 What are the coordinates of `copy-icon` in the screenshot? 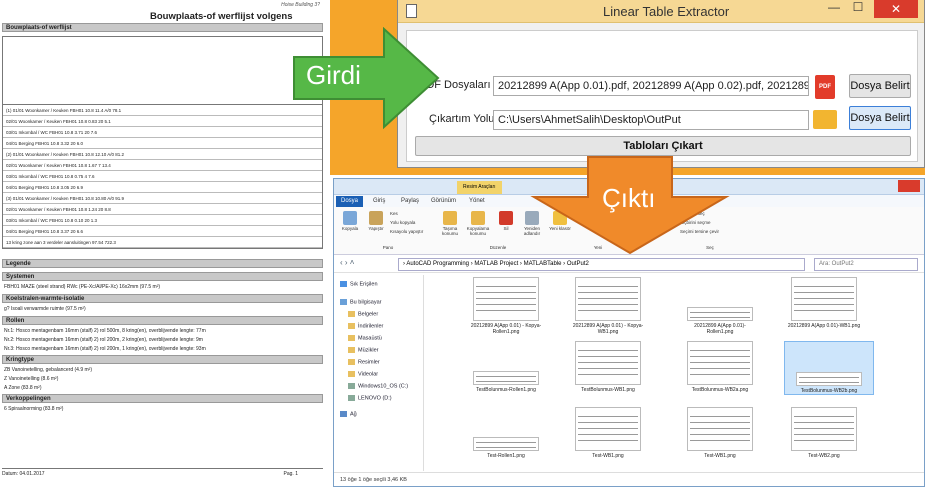 It's located at (350, 218).